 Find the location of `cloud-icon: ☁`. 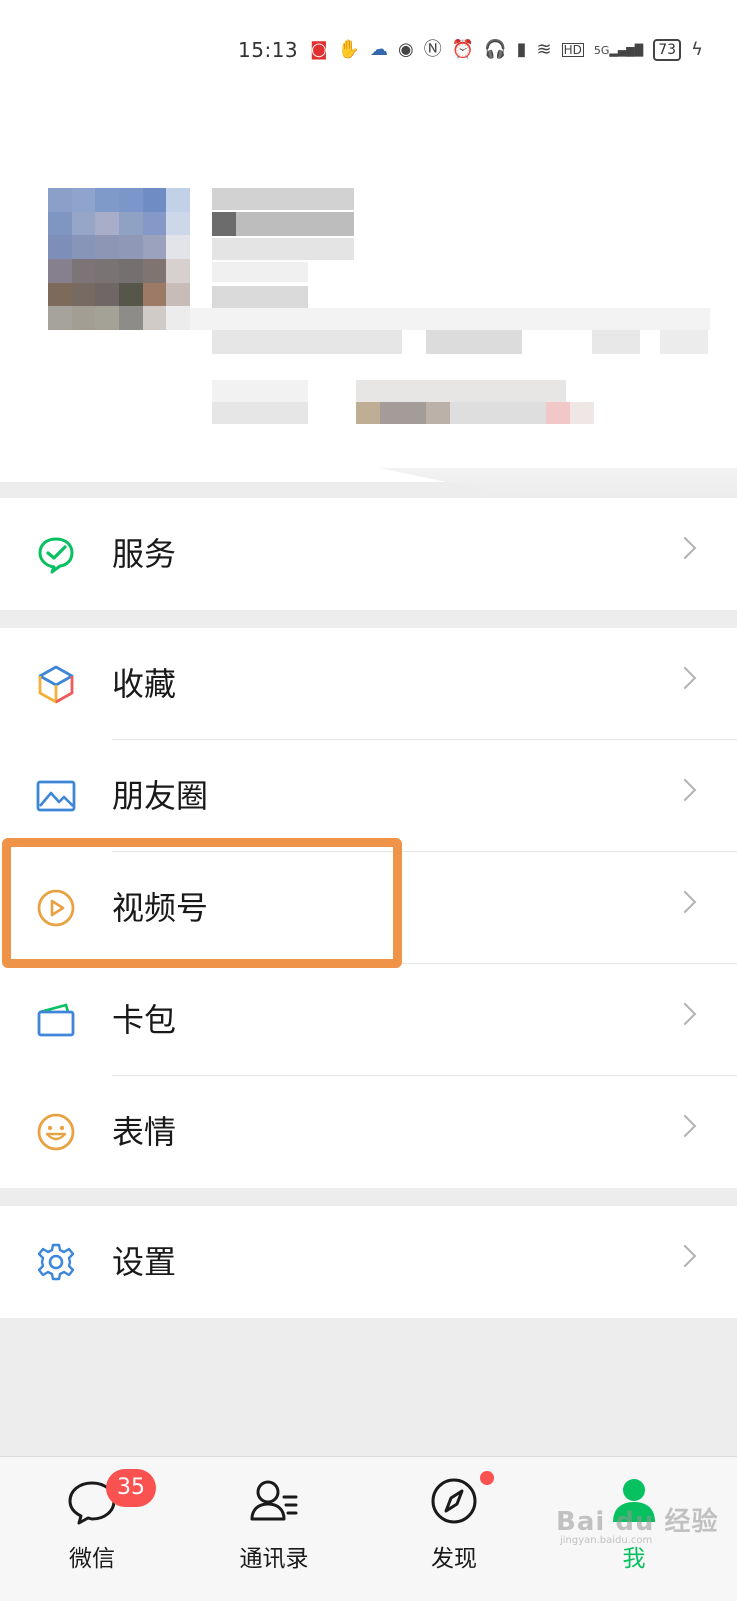

cloud-icon: ☁ is located at coordinates (379, 49).